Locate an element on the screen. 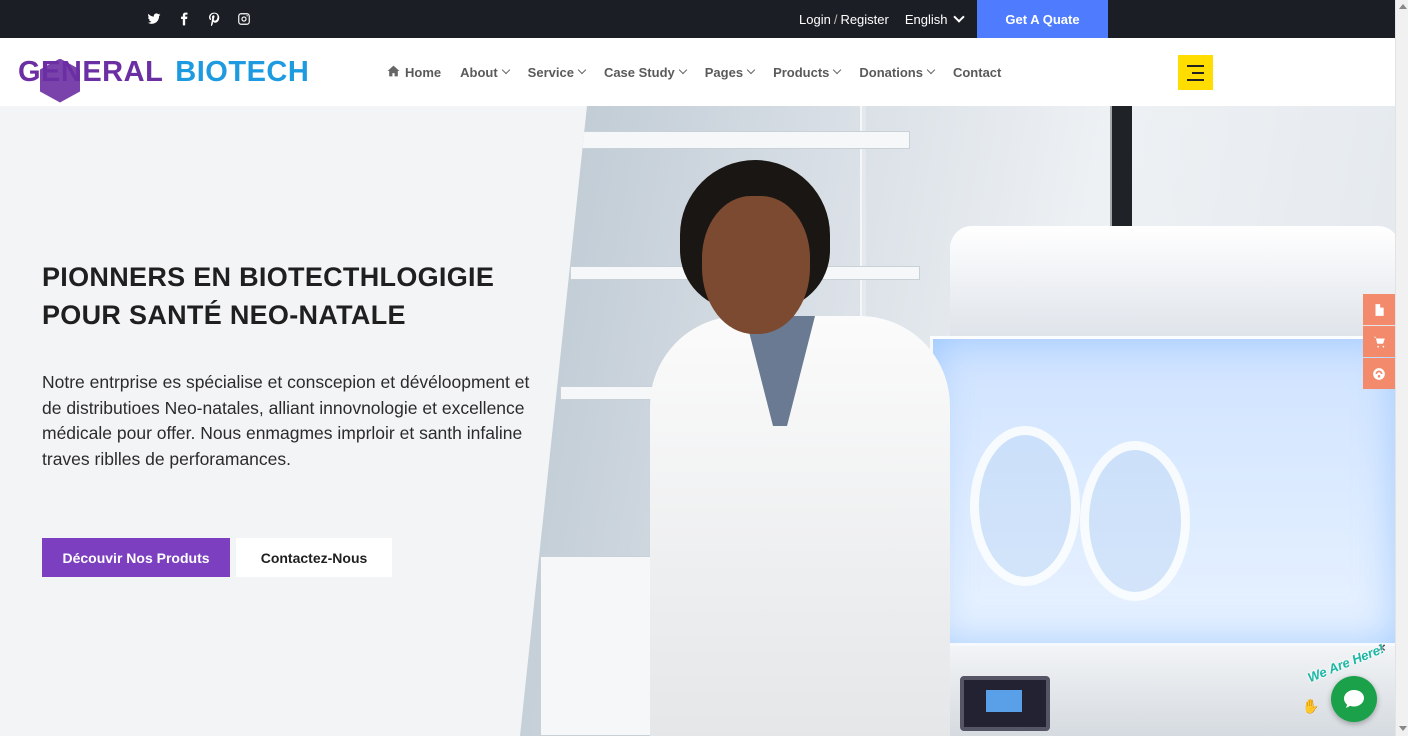 This screenshot has height=736, width=1408. nav-item-case-study: Case Study is located at coordinates (645, 72).